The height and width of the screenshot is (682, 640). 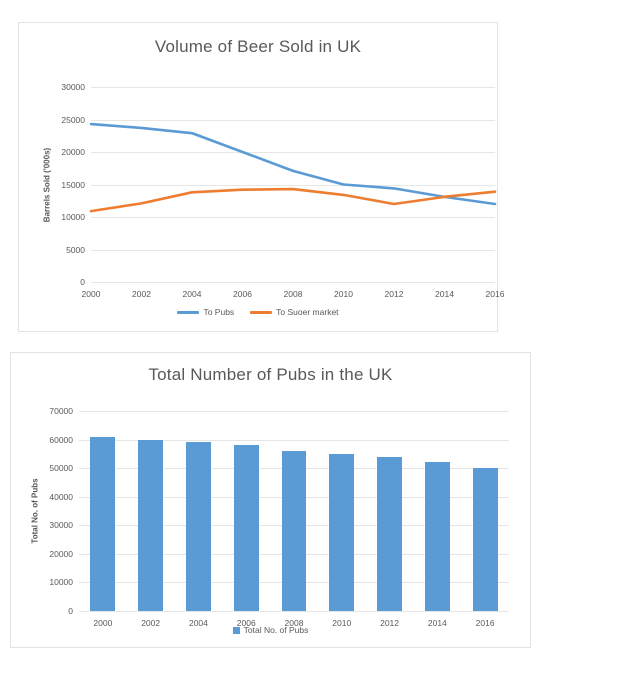 I want to click on legend-item: Total No. of Pubs, so click(x=270, y=630).